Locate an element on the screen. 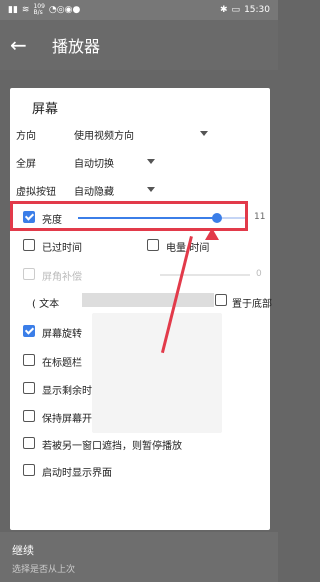 This screenshot has width=320, height=582. screen-rotation-label: 屏幕旋转 is located at coordinates (62, 334).